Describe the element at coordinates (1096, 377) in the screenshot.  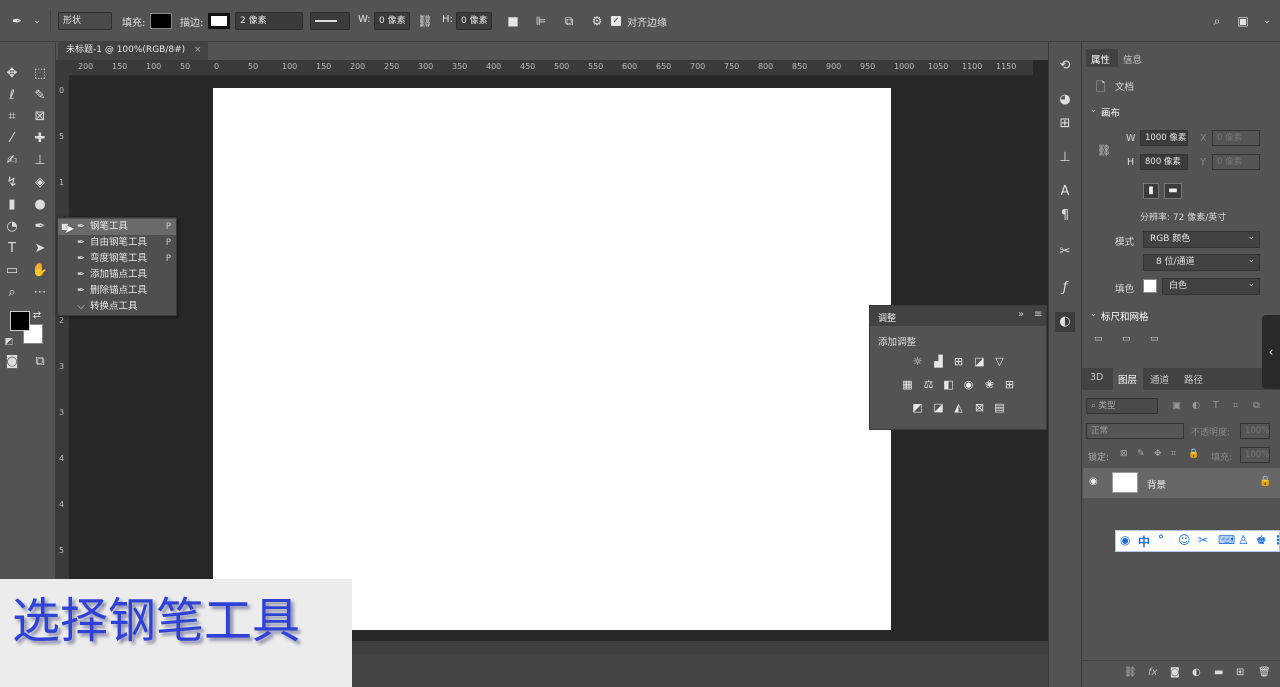
I see `tab-3d: 3D` at that location.